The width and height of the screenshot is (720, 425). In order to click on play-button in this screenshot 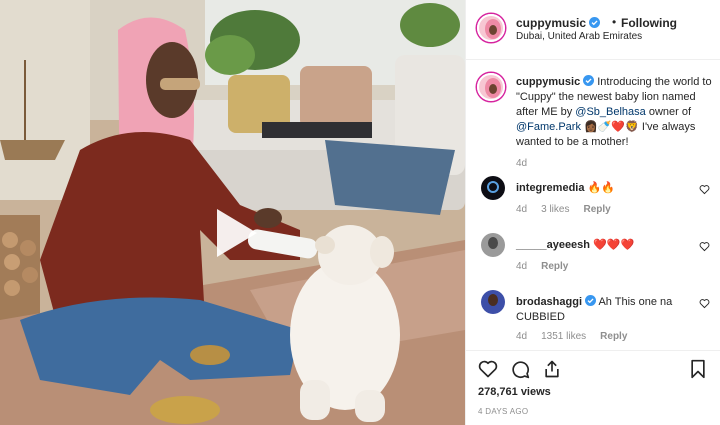, I will do `click(234, 233)`.